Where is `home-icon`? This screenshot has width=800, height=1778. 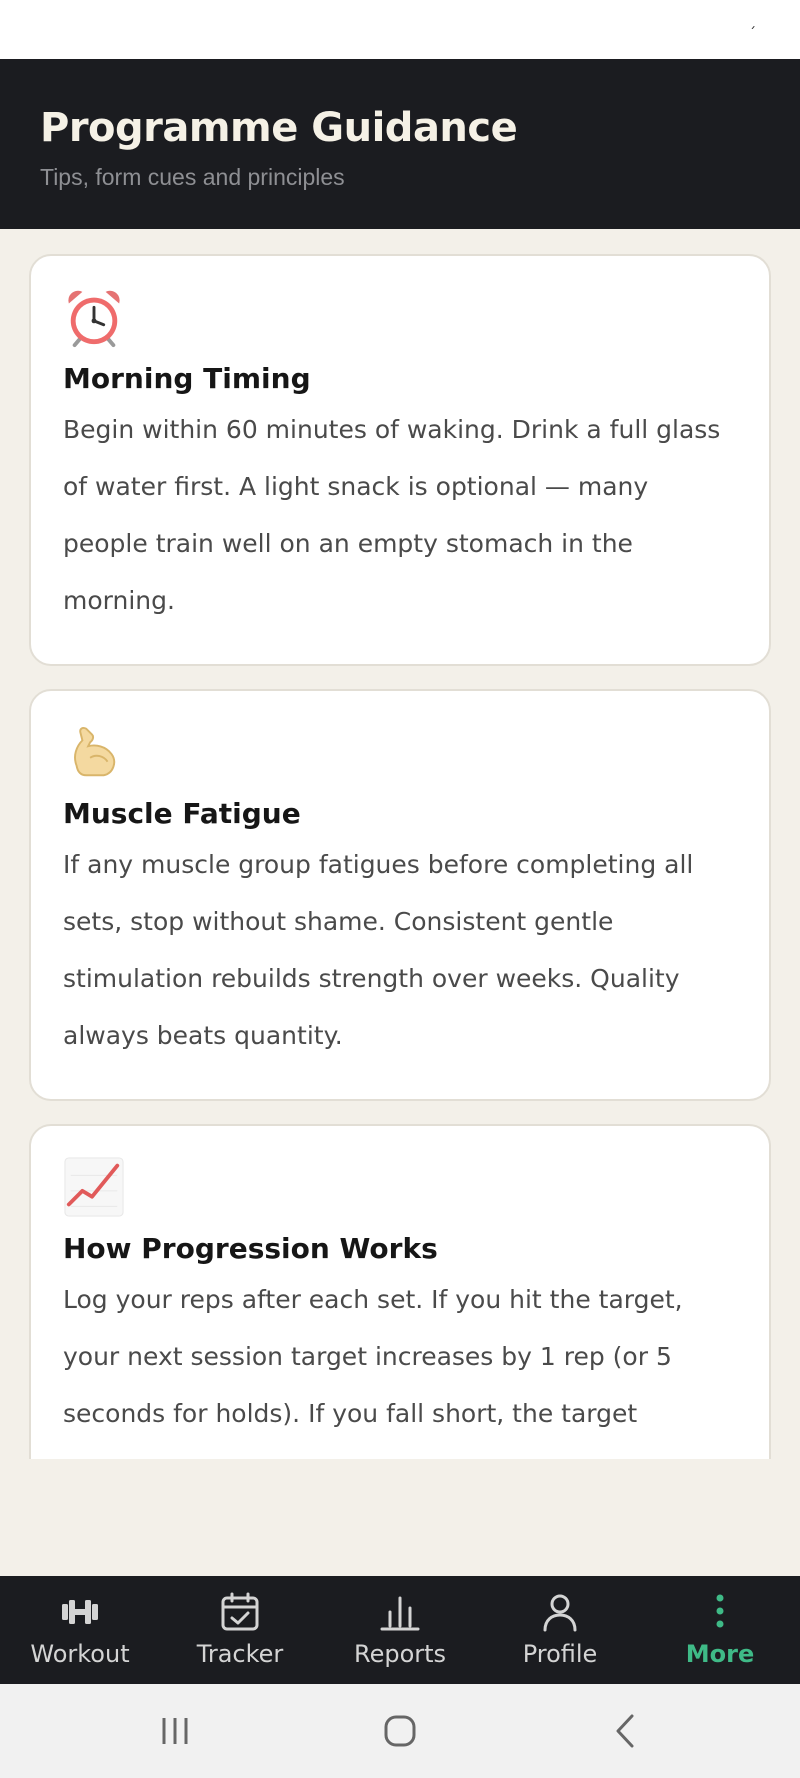 home-icon is located at coordinates (400, 1731).